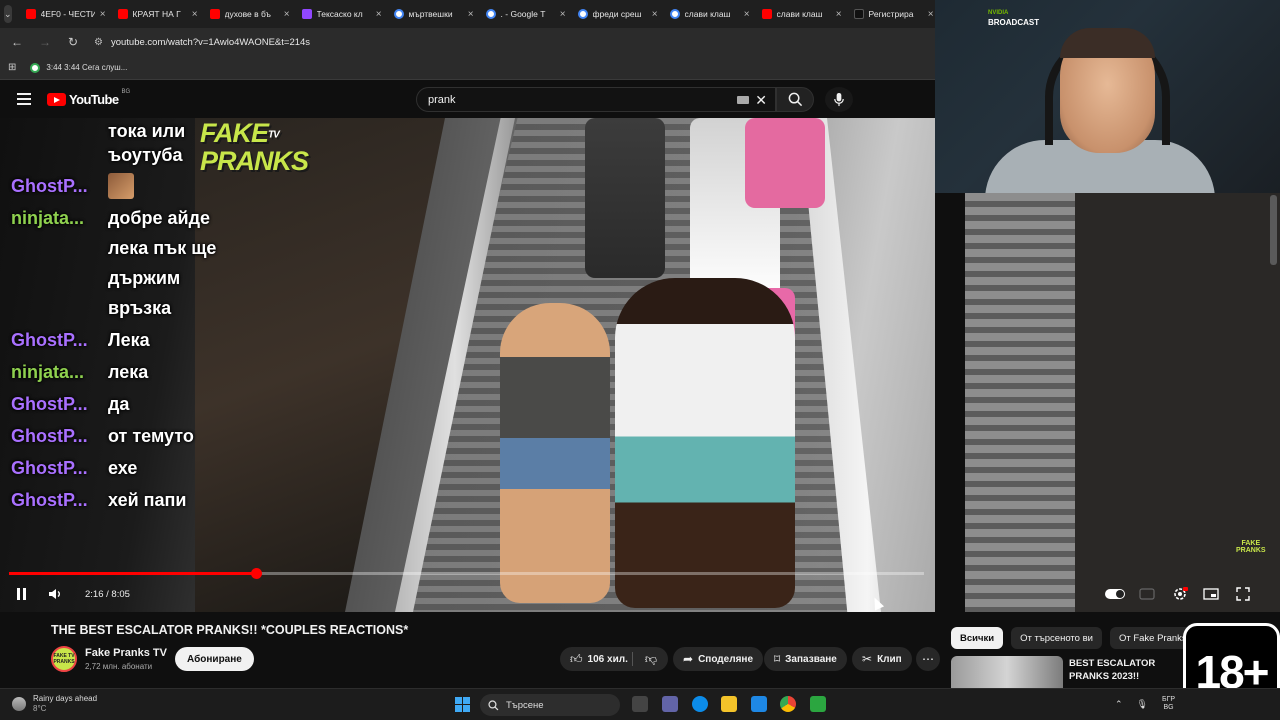 The image size is (1280, 720). I want to click on tab-title: фреди среш, so click(617, 14).